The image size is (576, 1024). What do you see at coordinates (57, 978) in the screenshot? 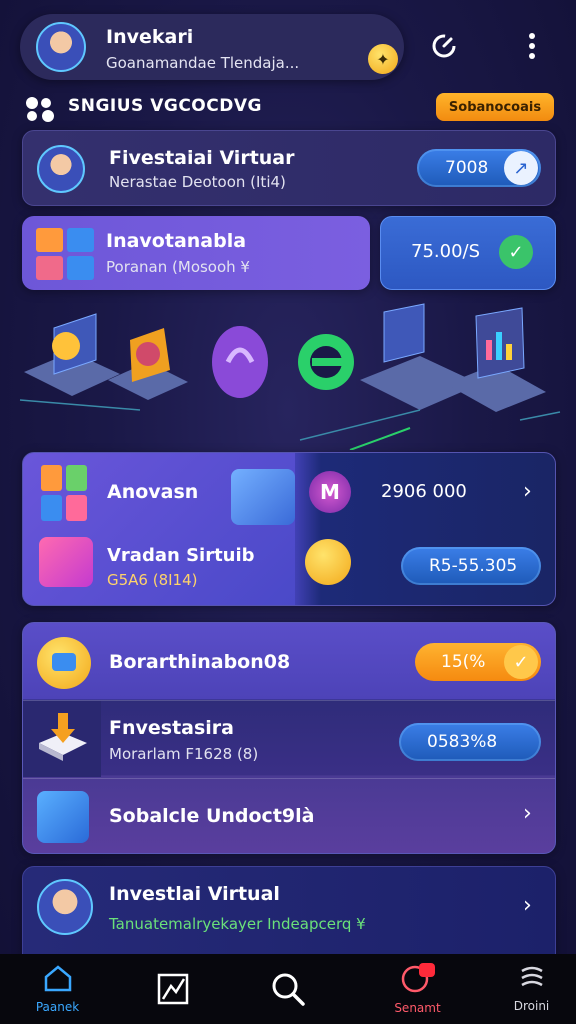
I see `home-icon` at bounding box center [57, 978].